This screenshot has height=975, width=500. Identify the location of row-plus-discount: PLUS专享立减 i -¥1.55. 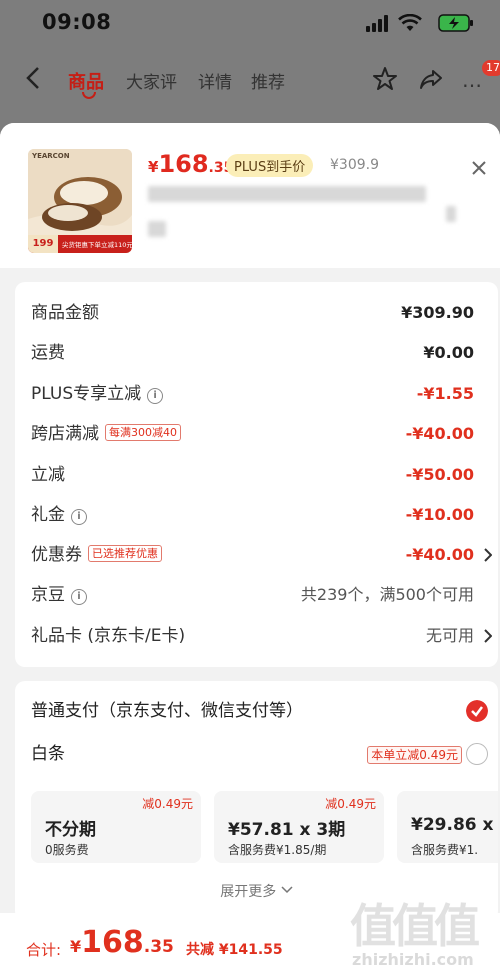
(252, 394).